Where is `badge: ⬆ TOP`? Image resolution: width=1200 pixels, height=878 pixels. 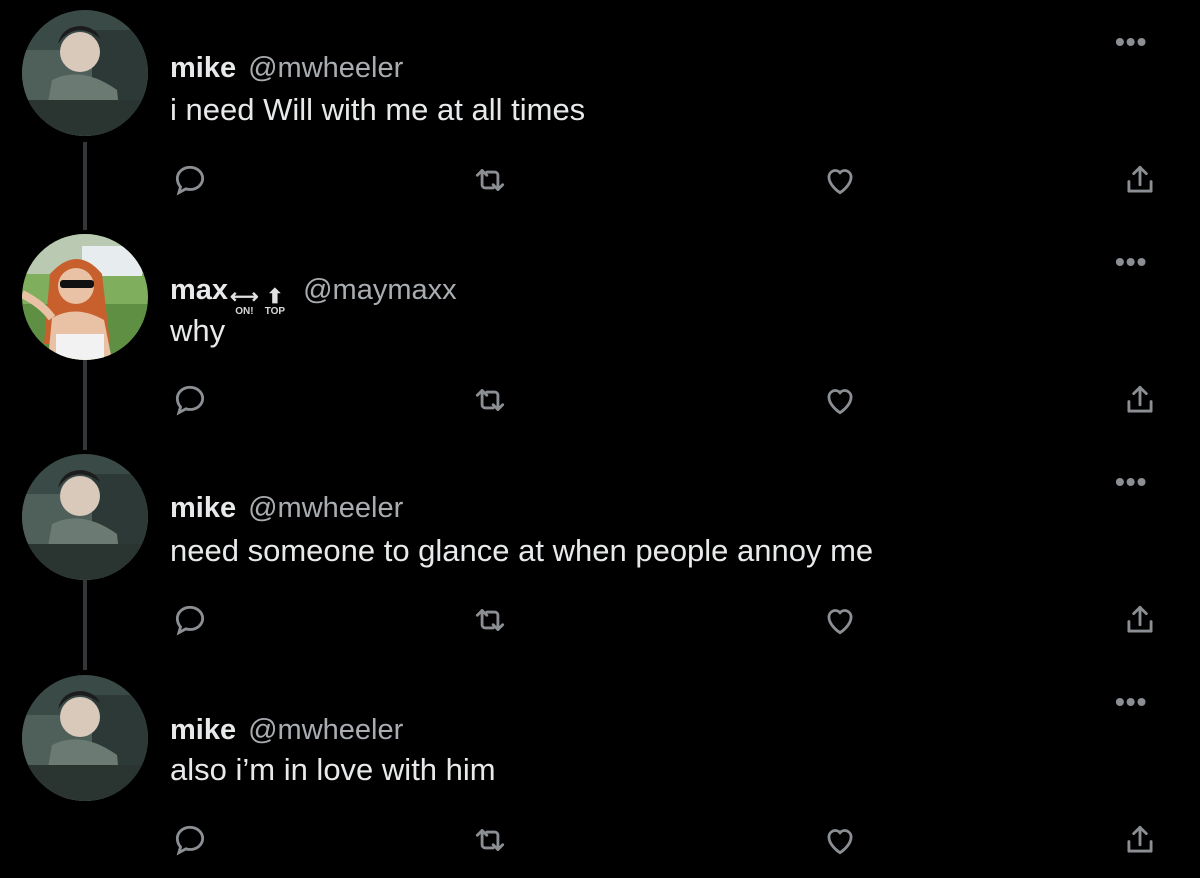 badge: ⬆ TOP is located at coordinates (275, 302).